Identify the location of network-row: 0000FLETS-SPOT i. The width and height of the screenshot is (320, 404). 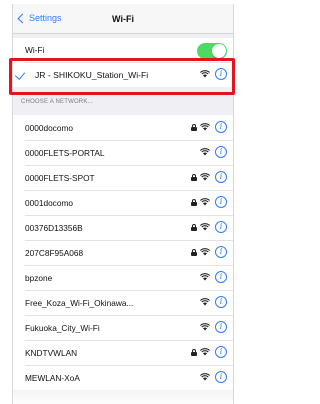
(123, 177).